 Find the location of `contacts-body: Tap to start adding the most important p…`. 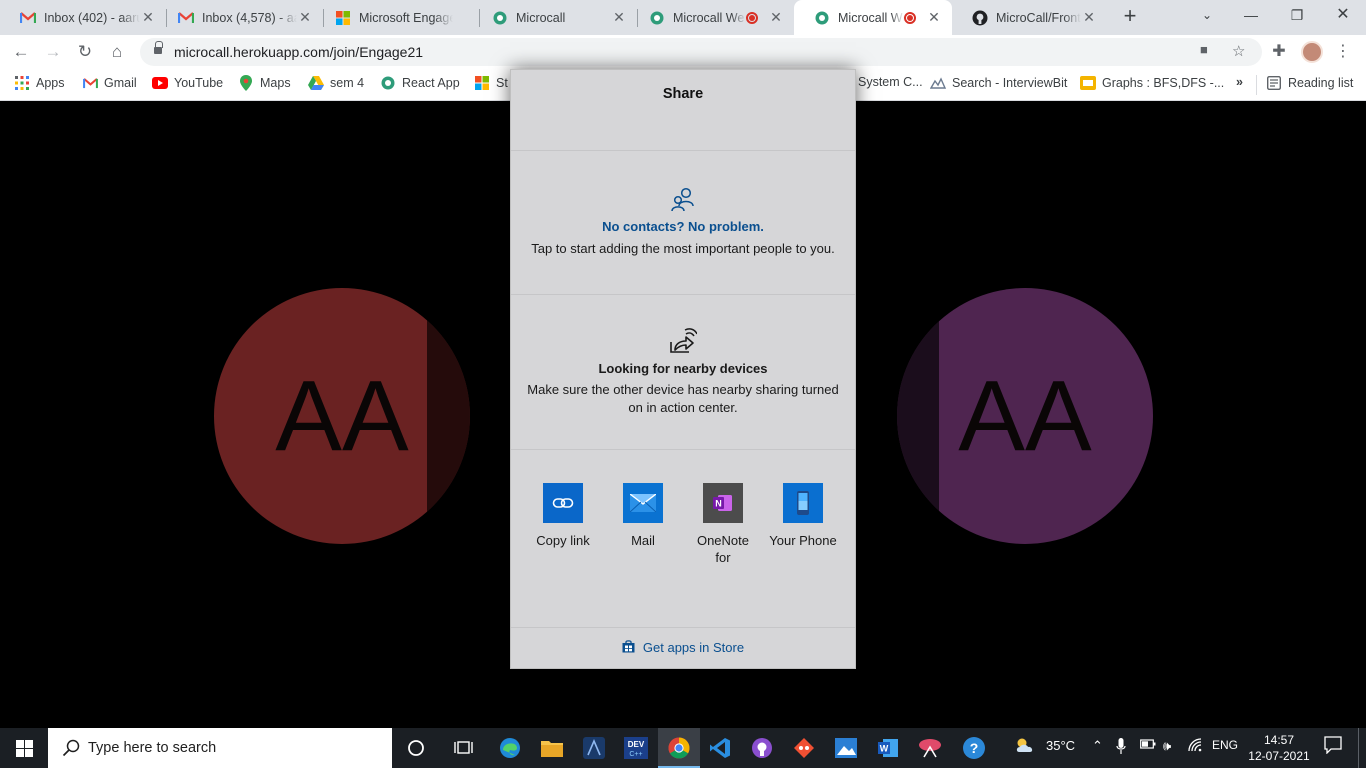

contacts-body: Tap to start adding the most important p… is located at coordinates (683, 248).